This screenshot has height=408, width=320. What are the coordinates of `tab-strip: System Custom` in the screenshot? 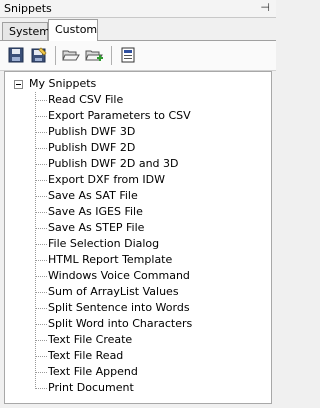 It's located at (138, 29).